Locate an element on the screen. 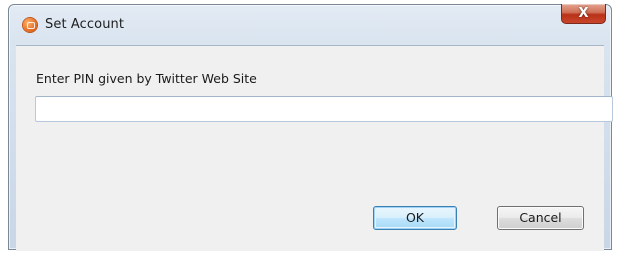 This screenshot has width=623, height=257. pin-prompt-label: Enter PIN given by Twitter Web Site is located at coordinates (146, 78).